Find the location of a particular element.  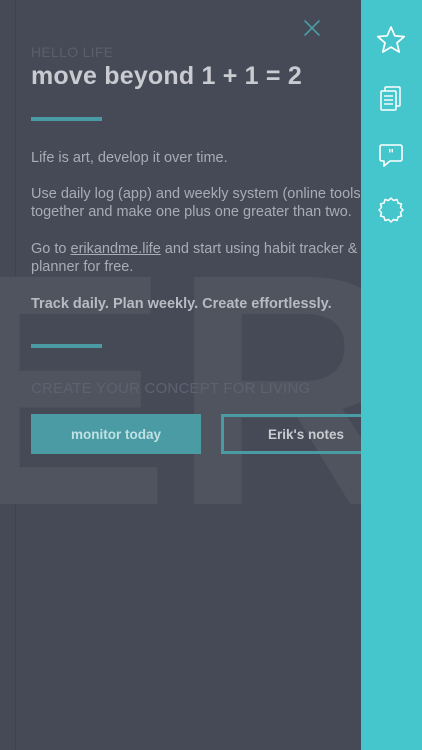

concept-heading: CREATE YOUR CONCEPT FOR LIVING is located at coordinates (171, 388).